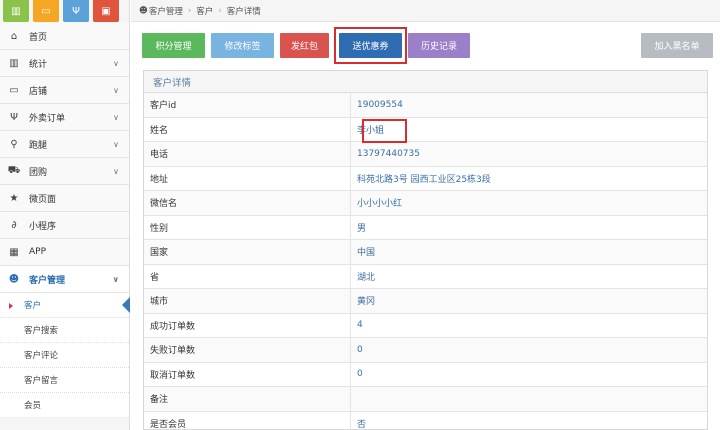  What do you see at coordinates (425, 399) in the screenshot?
I see `table-row: 备注` at bounding box center [425, 399].